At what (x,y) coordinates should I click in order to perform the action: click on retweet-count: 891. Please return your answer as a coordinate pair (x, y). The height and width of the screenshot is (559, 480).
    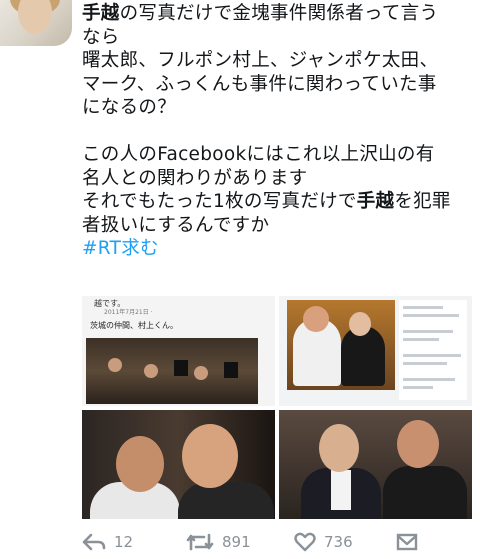
    Looking at the image, I should click on (236, 542).